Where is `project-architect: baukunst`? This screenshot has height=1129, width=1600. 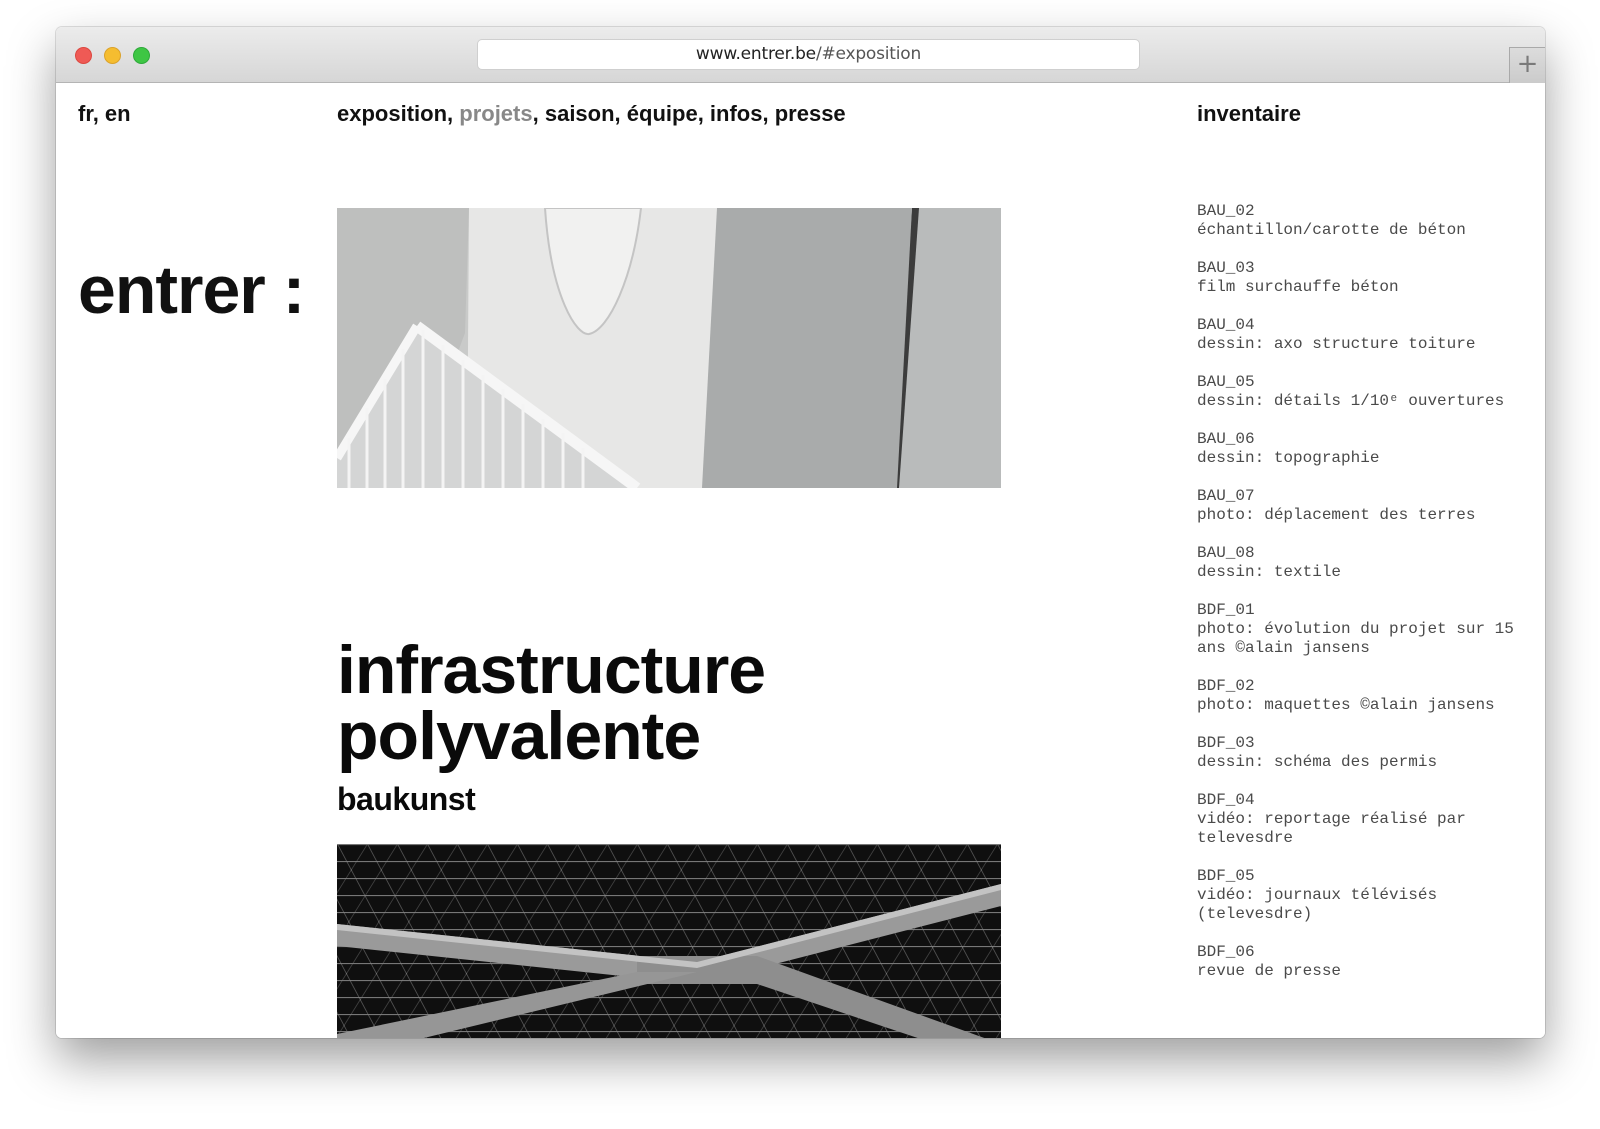 project-architect: baukunst is located at coordinates (406, 799).